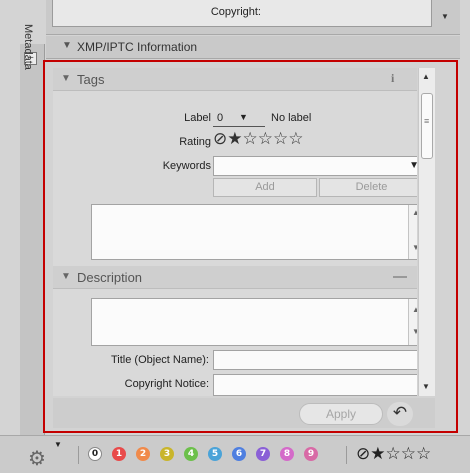 The height and width of the screenshot is (473, 470). I want to click on xmp-section-header: ▼ XMP/IPTC Information, so click(253, 47).